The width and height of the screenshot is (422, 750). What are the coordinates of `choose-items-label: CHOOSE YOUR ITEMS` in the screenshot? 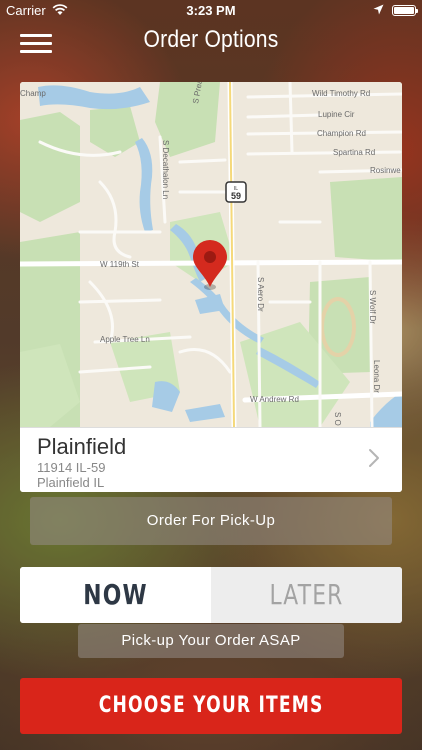 It's located at (211, 705).